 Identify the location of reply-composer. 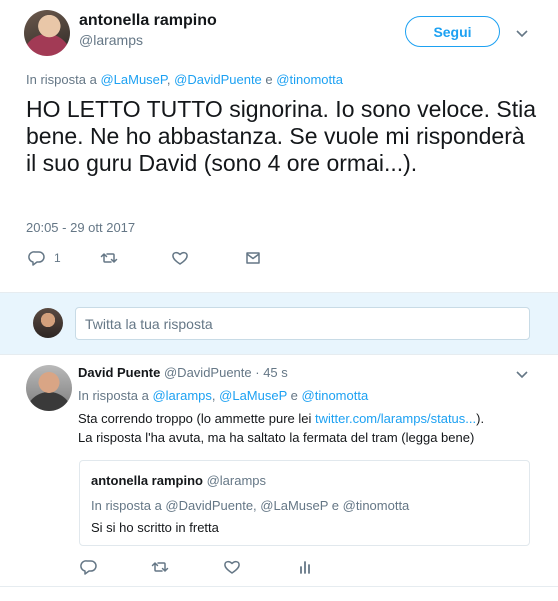
(279, 323).